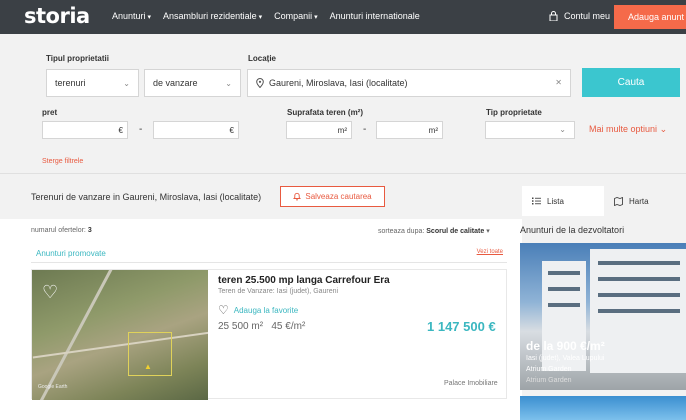 Image resolution: width=686 pixels, height=420 pixels. What do you see at coordinates (579, 16) in the screenshot?
I see `account-link: Contul meu` at bounding box center [579, 16].